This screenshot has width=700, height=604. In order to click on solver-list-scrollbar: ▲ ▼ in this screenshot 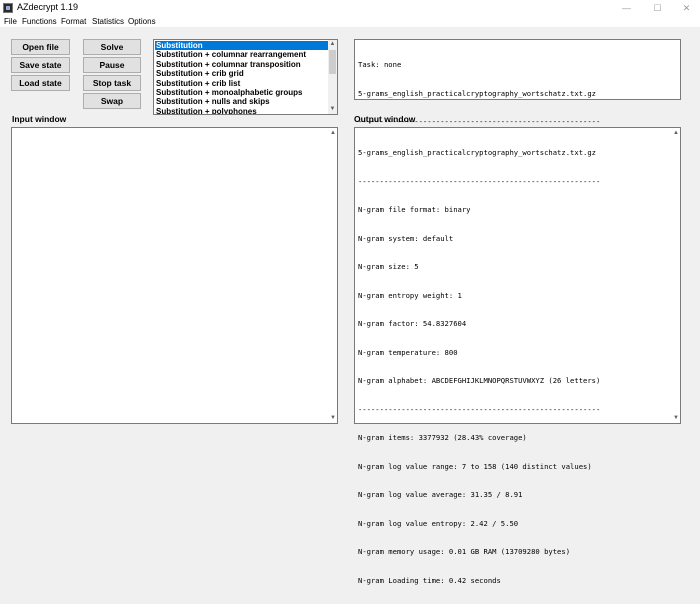, I will do `click(332, 77)`.